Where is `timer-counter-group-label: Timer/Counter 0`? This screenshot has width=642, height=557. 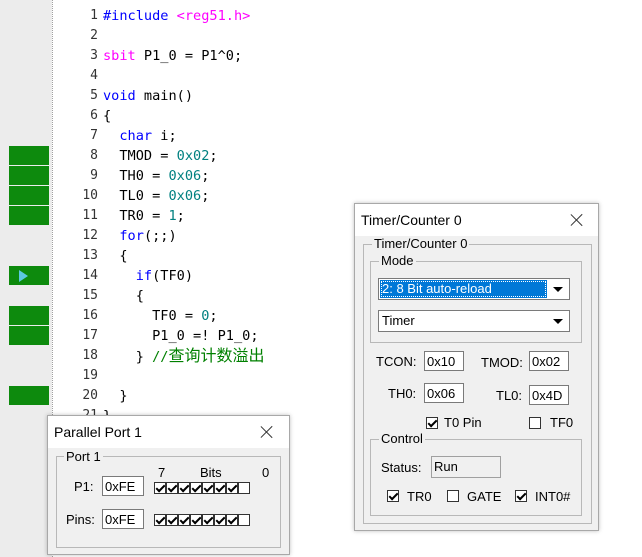 timer-counter-group-label: Timer/Counter 0 is located at coordinates (421, 243).